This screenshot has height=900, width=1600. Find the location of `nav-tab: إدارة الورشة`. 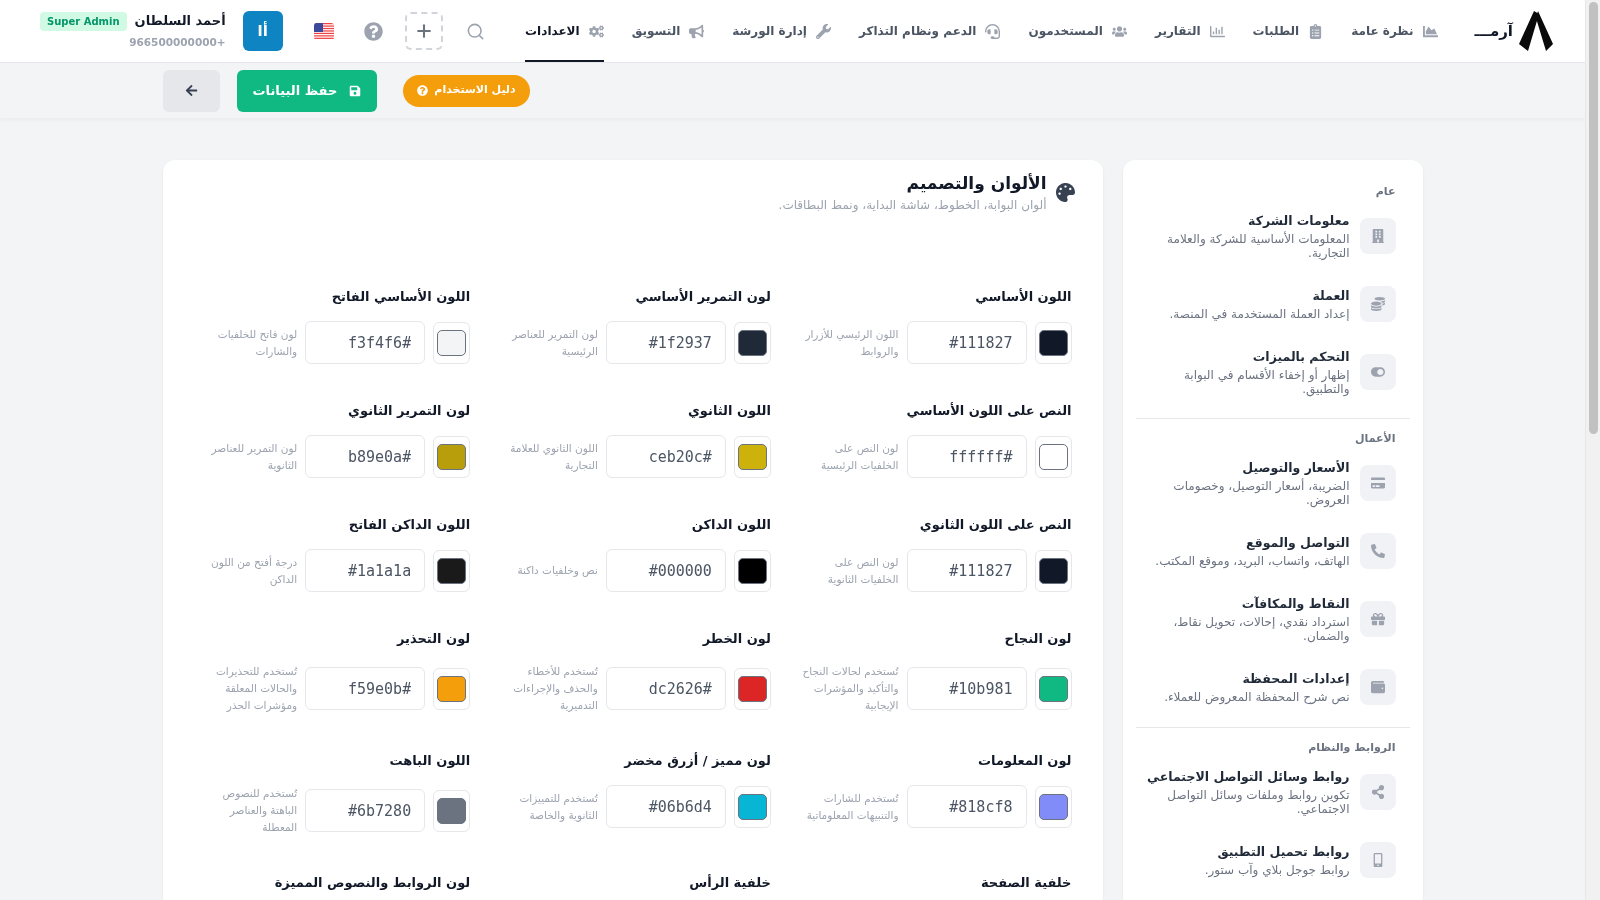

nav-tab: إدارة الورشة is located at coordinates (781, 31).